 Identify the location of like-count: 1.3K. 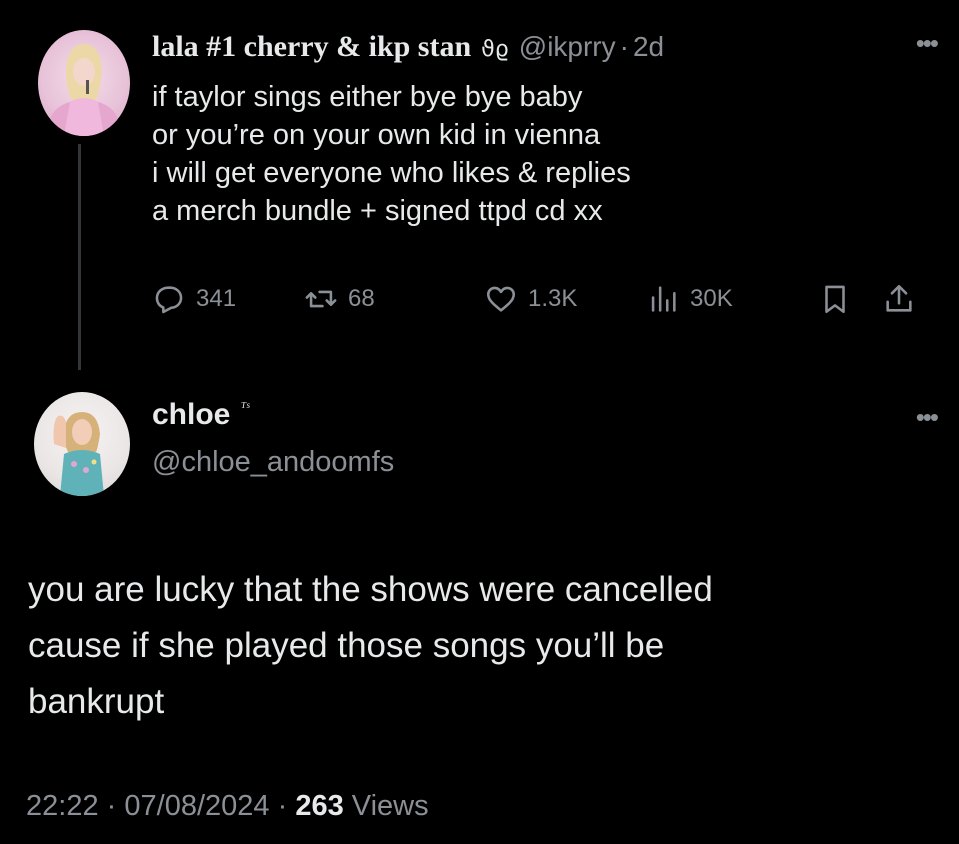
(553, 298).